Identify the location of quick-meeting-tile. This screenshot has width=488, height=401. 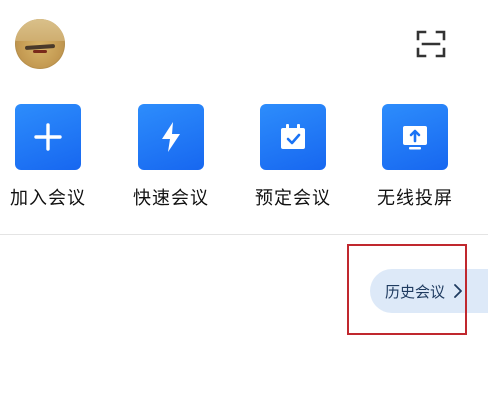
(171, 137).